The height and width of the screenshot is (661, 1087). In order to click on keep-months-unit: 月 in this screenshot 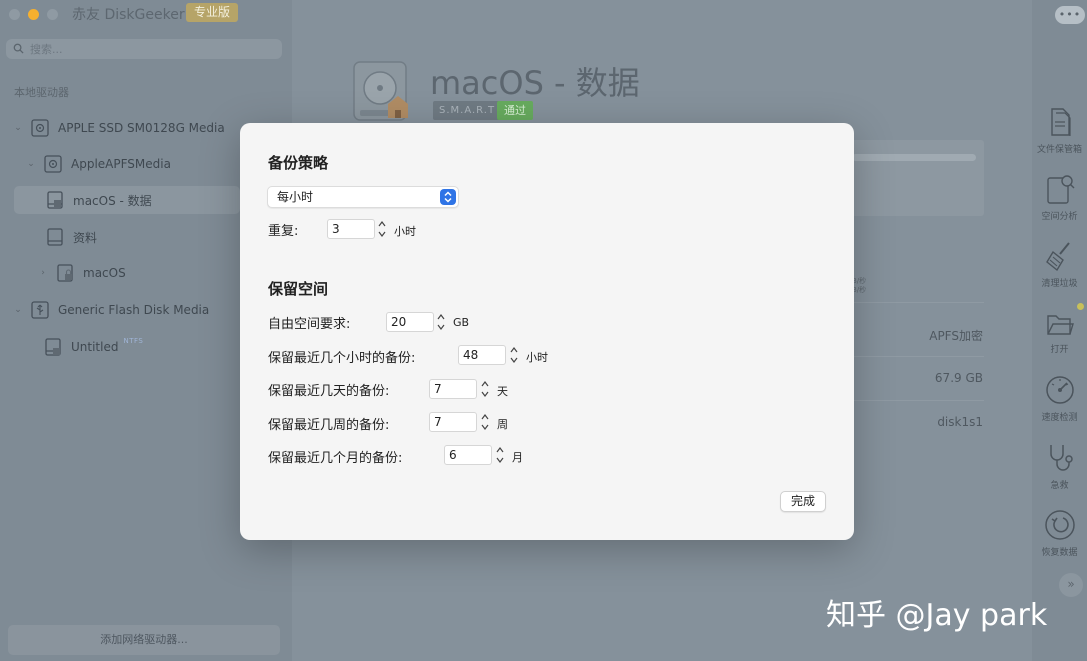, I will do `click(517, 457)`.